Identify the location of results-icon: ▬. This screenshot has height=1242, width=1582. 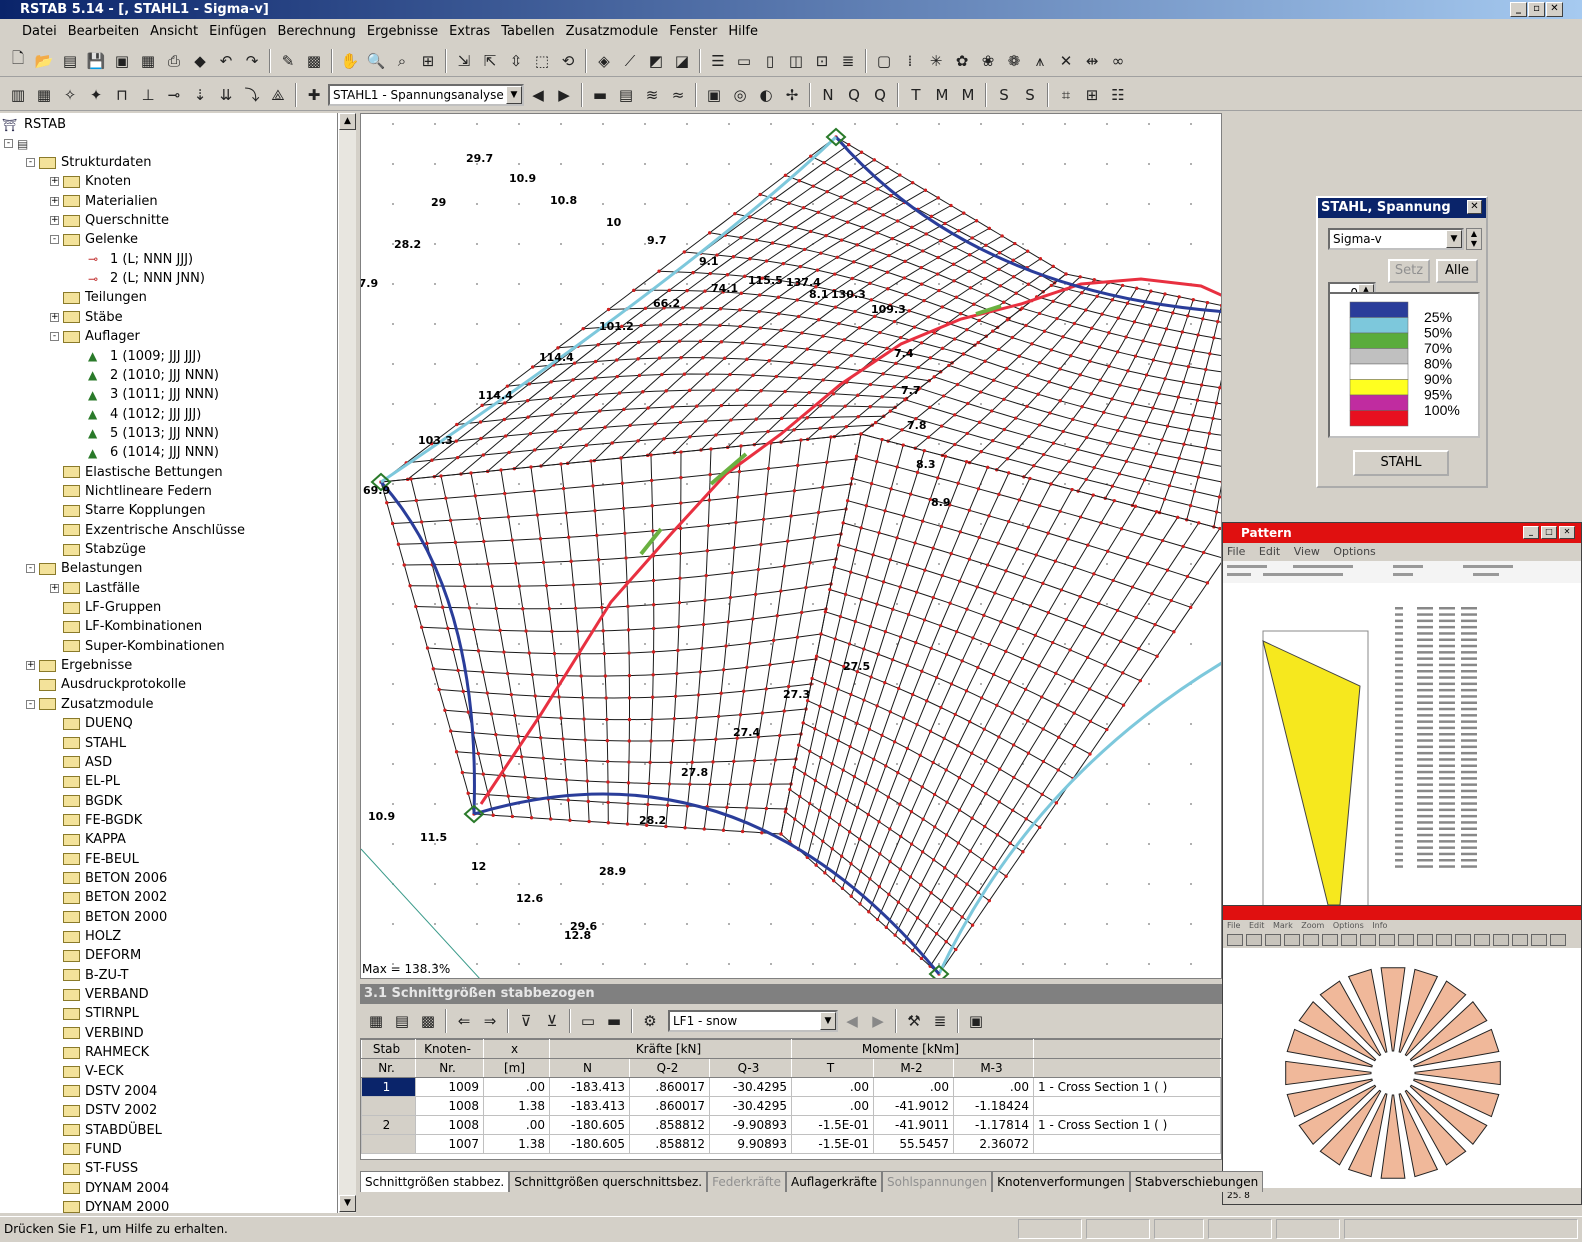
(600, 95).